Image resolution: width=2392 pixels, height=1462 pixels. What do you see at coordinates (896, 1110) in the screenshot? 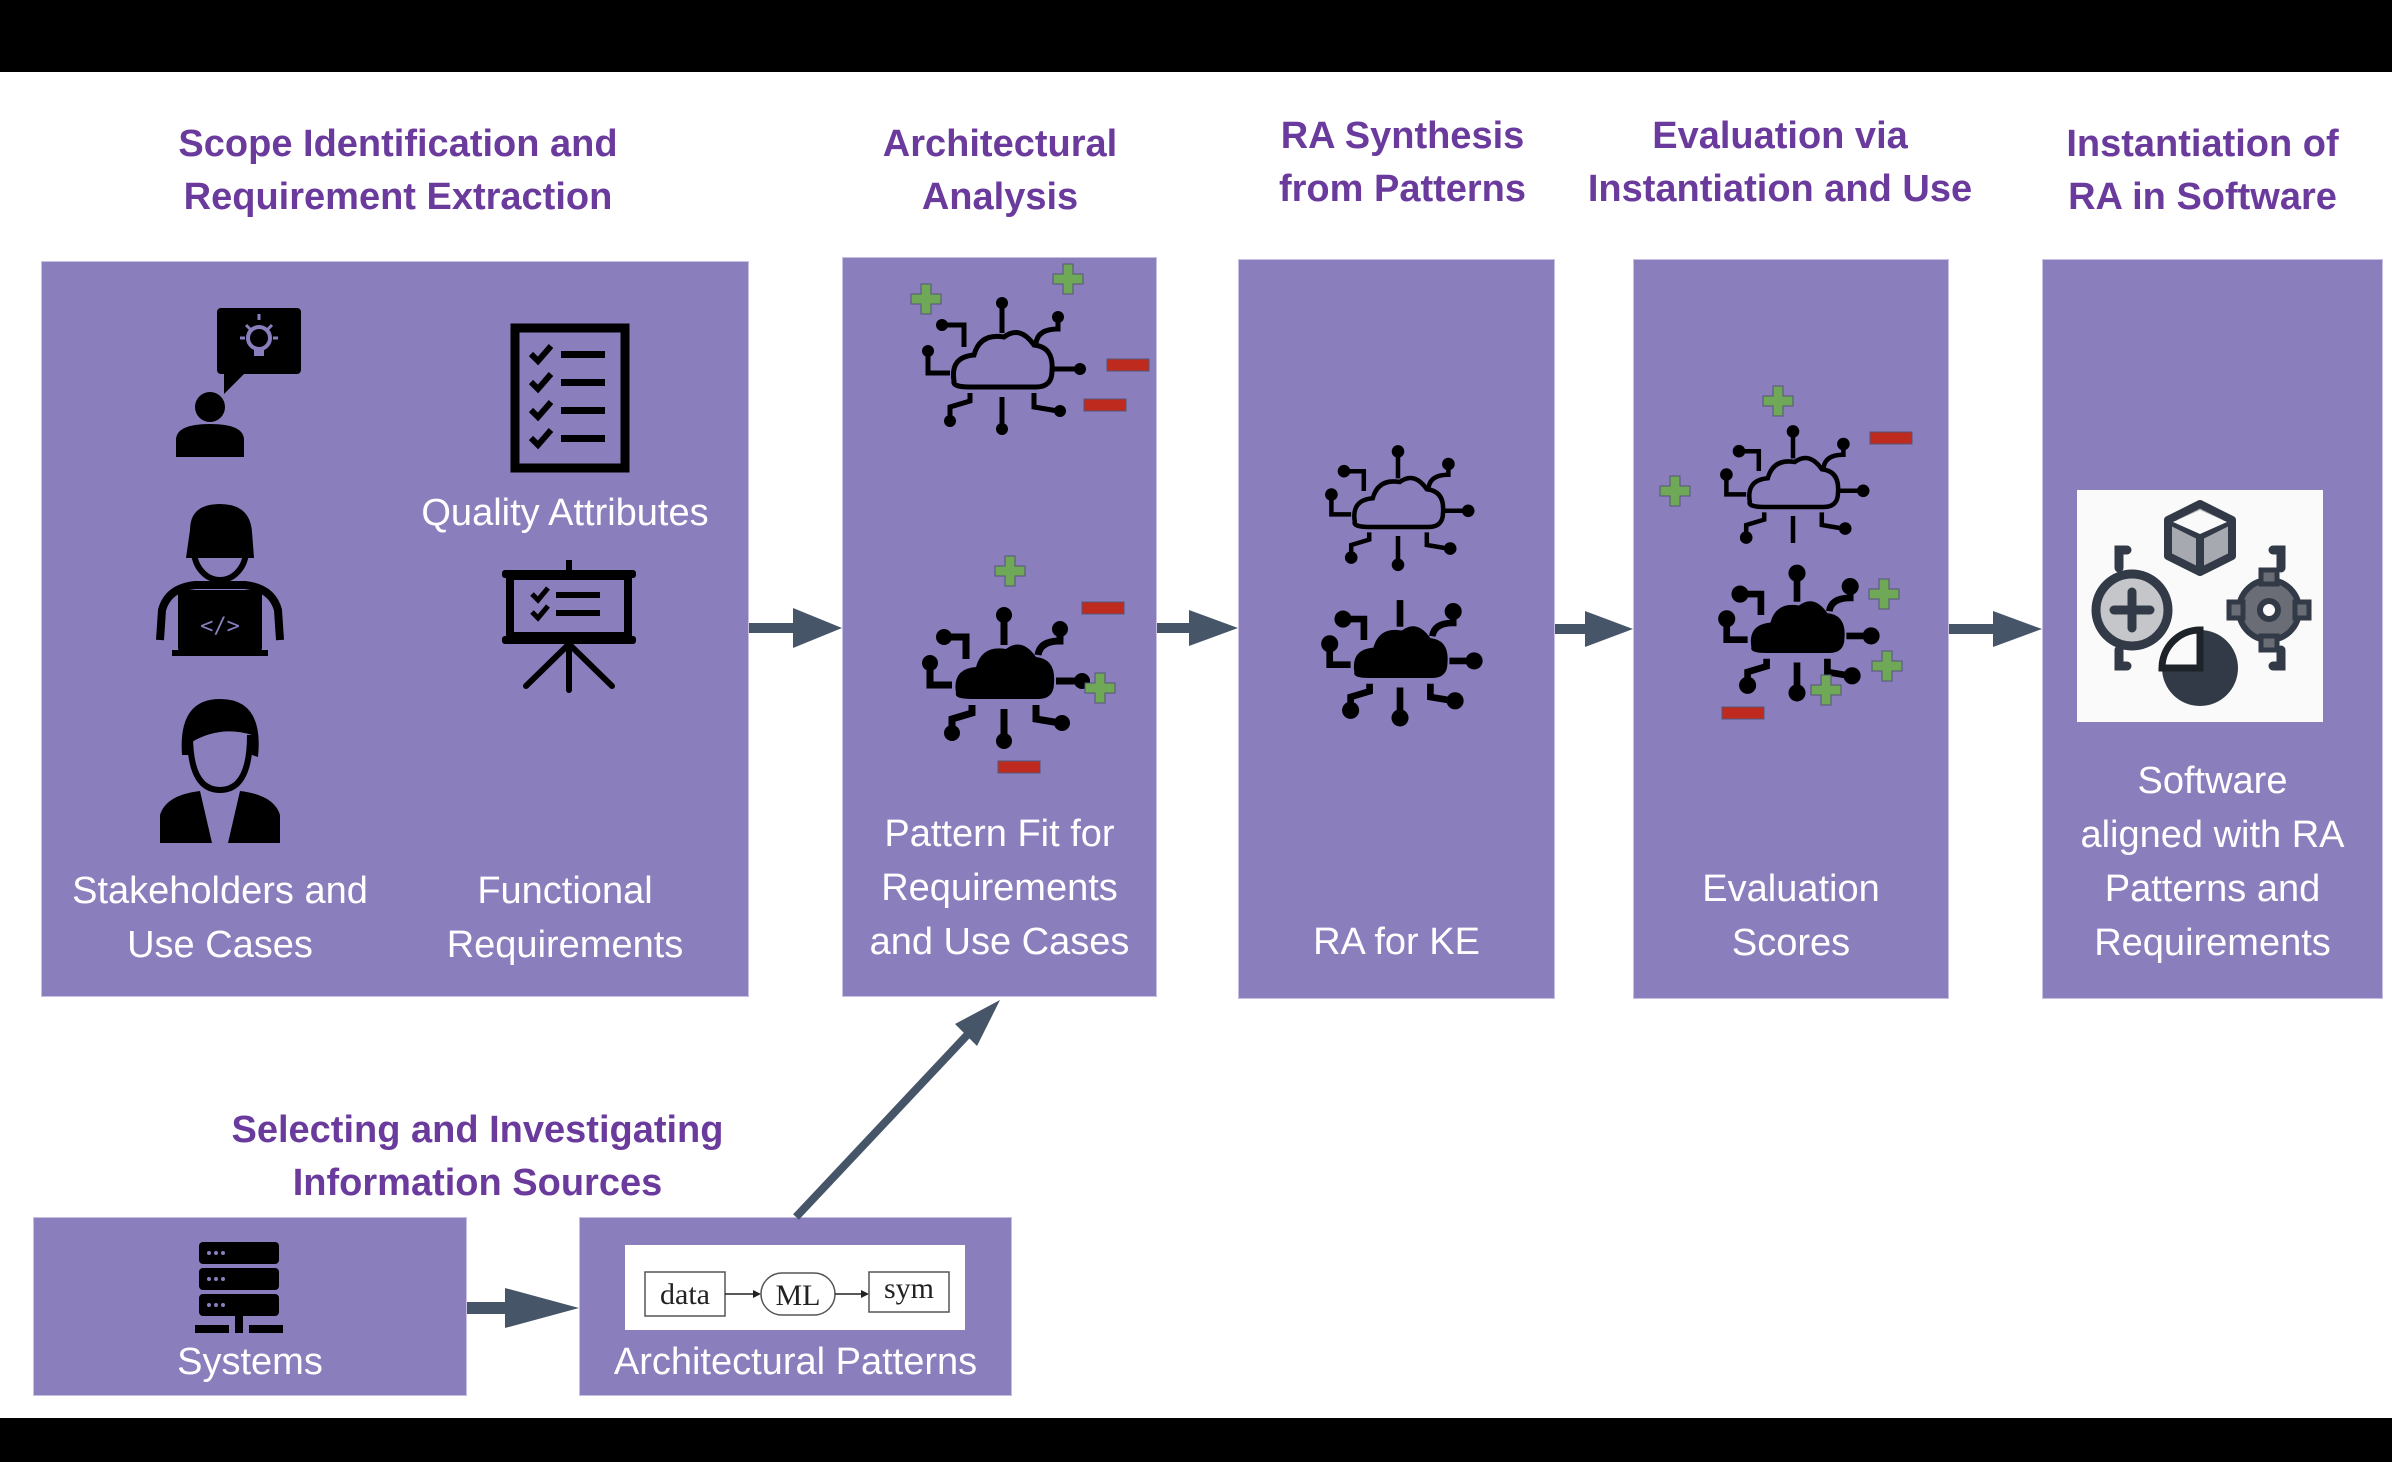
I see `arrow-patterns-to-analysis` at bounding box center [896, 1110].